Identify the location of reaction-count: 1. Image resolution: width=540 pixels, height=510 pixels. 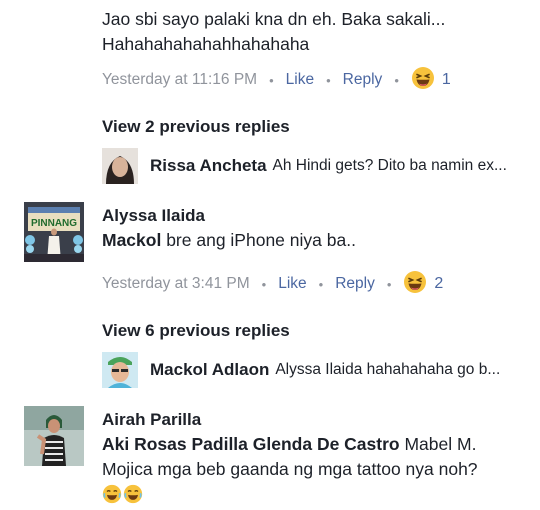
(446, 80).